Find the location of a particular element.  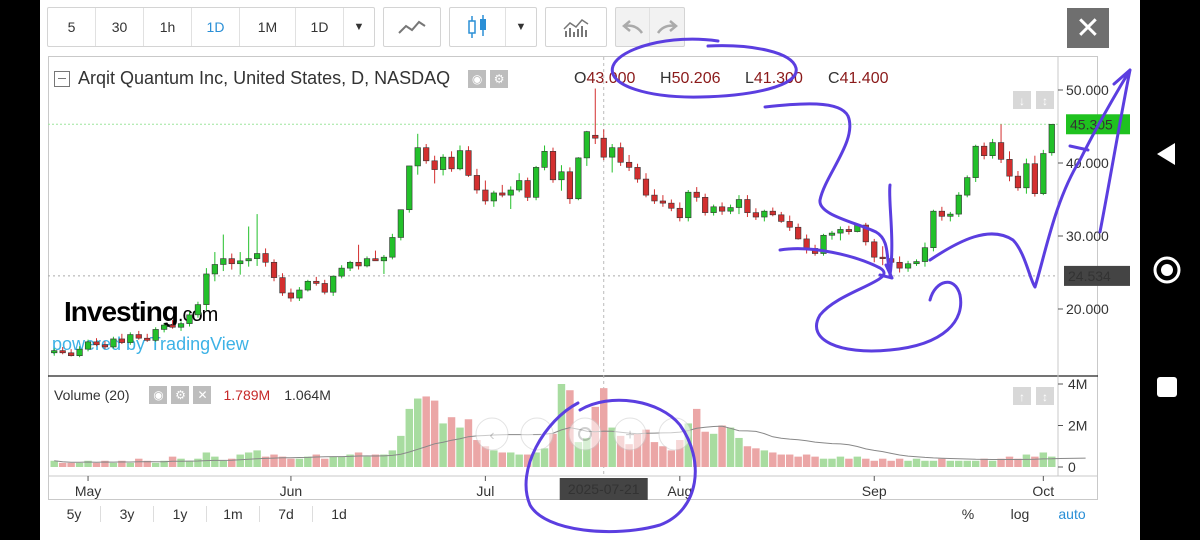

plus-icon: + is located at coordinates (629, 435).